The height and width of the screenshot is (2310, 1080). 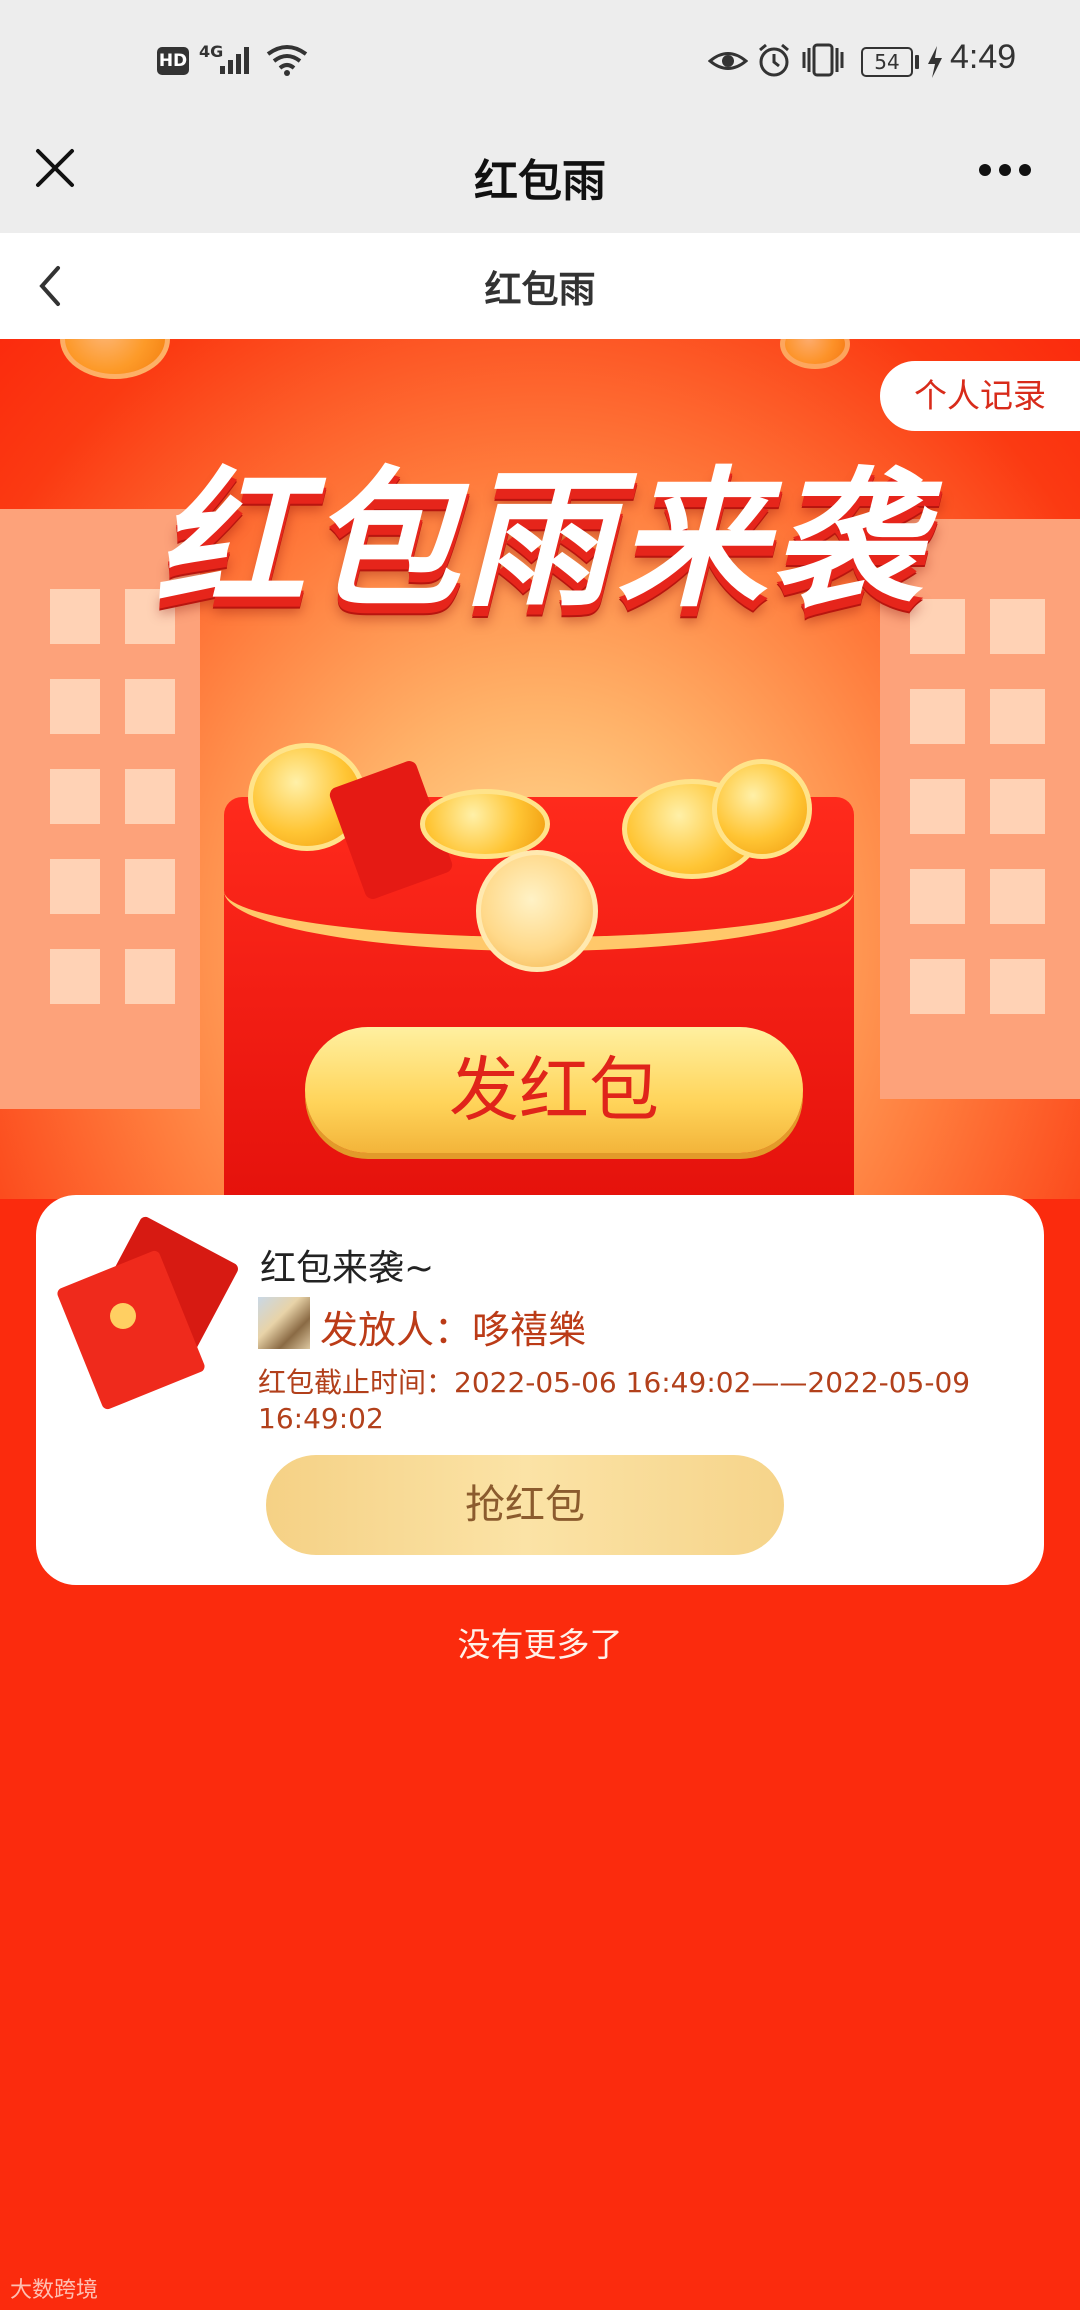 I want to click on page-nav: 红包雨, so click(x=540, y=286).